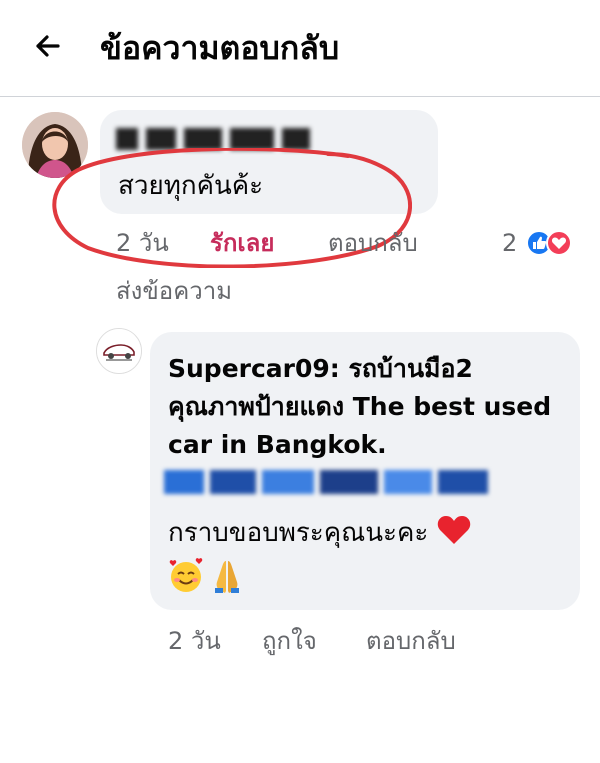 The width and height of the screenshot is (600, 763). I want to click on thanks-text: กราบขอบพระคุณนะคะ, so click(319, 533).